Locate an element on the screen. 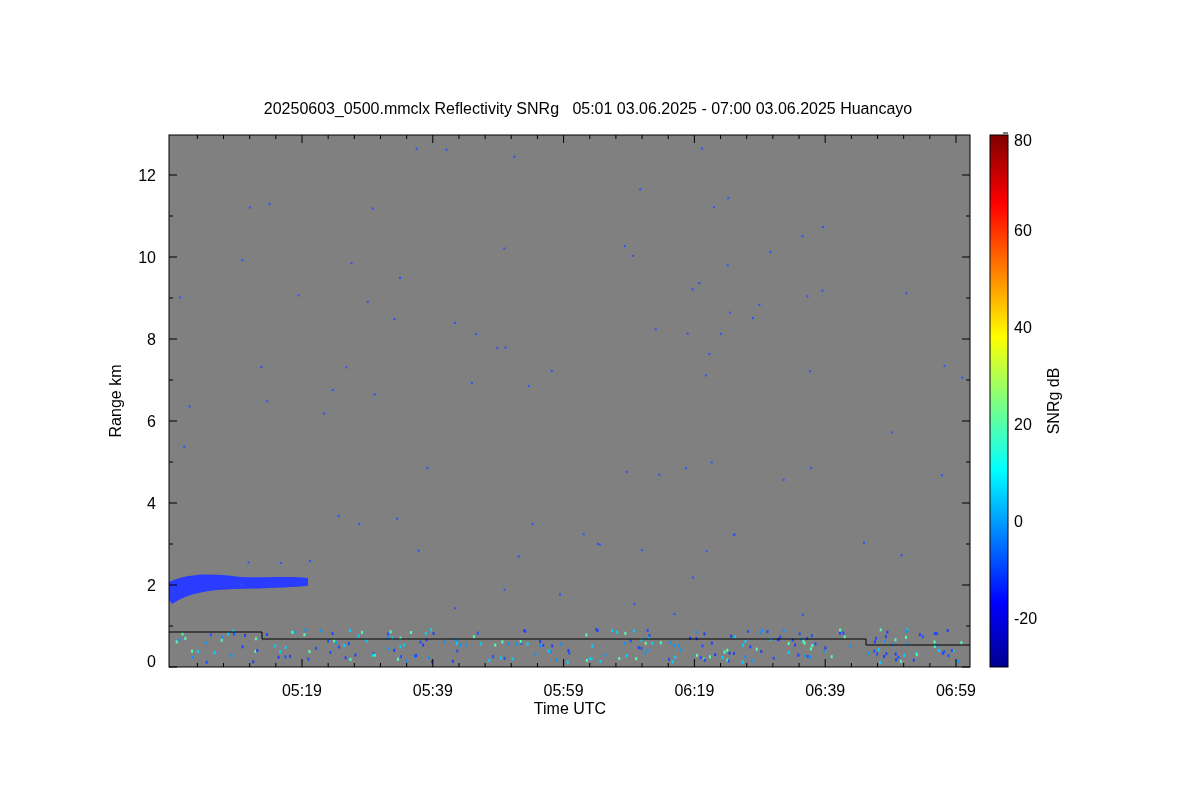  x-tick-label: 06:39 is located at coordinates (825, 690).